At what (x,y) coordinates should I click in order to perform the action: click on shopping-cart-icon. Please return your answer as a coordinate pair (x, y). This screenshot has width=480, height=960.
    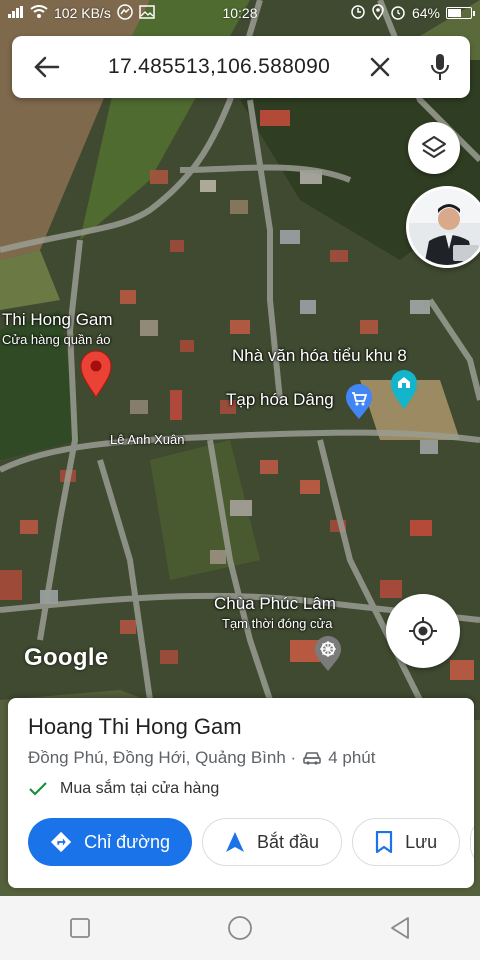
    Looking at the image, I should click on (359, 401).